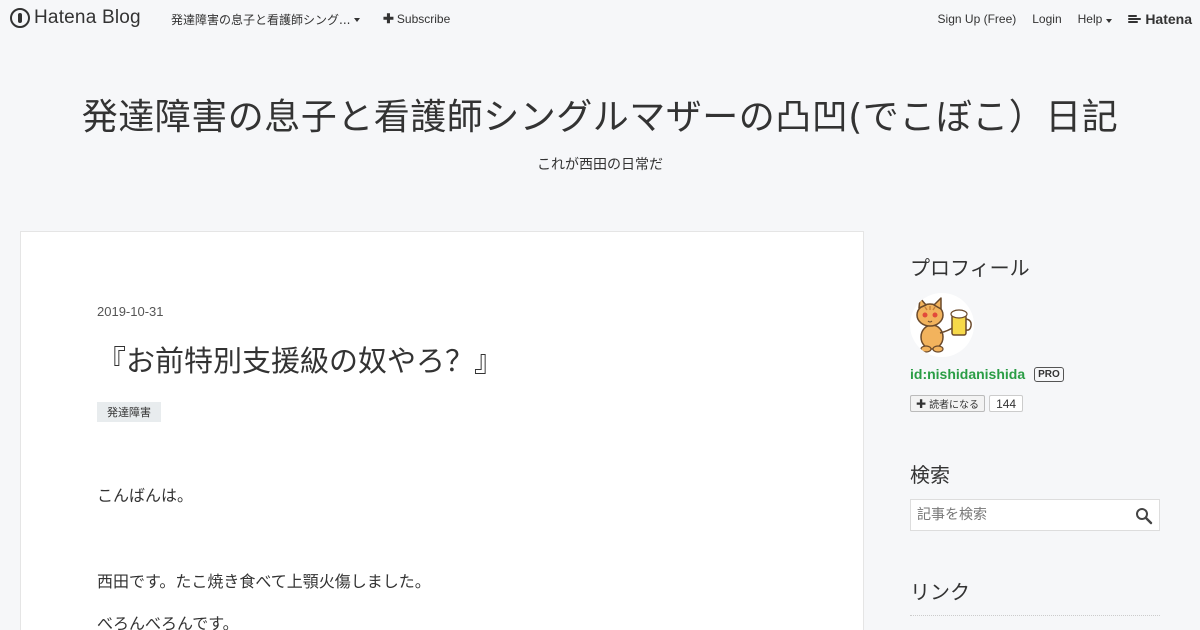 The width and height of the screenshot is (1200, 630). I want to click on hatena-logo-text: Hatena, so click(1168, 19).